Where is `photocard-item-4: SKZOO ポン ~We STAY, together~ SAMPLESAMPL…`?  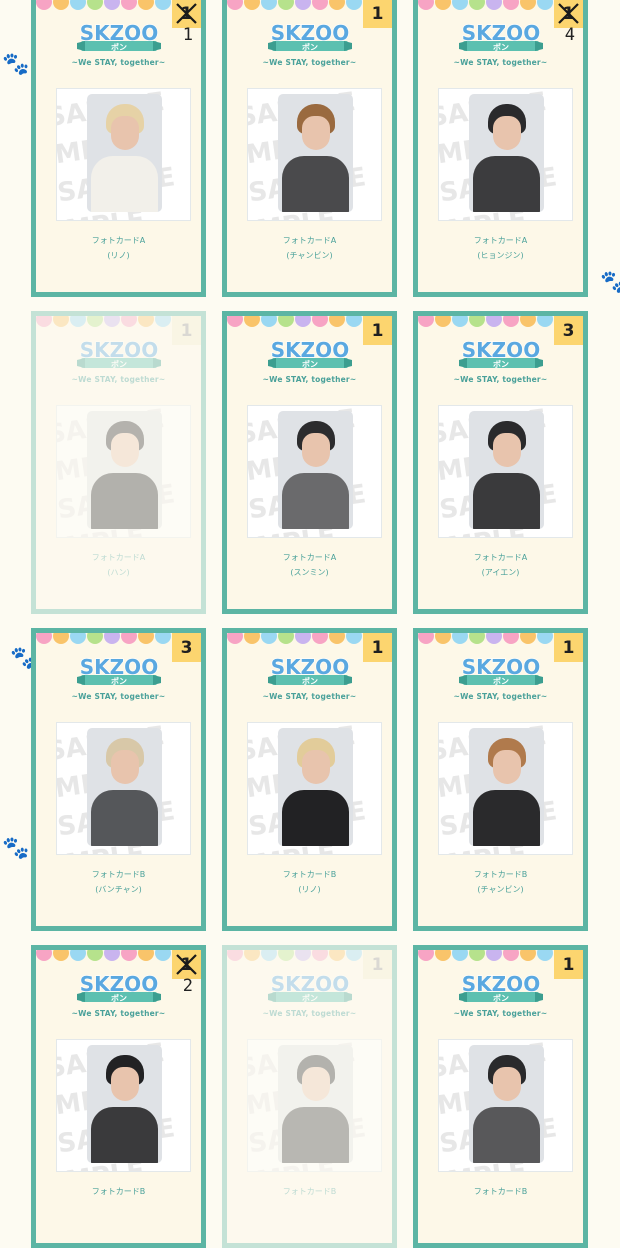 photocard-item-4: SKZOO ポン ~We STAY, together~ SAMPLESAMPL… is located at coordinates (118, 462).